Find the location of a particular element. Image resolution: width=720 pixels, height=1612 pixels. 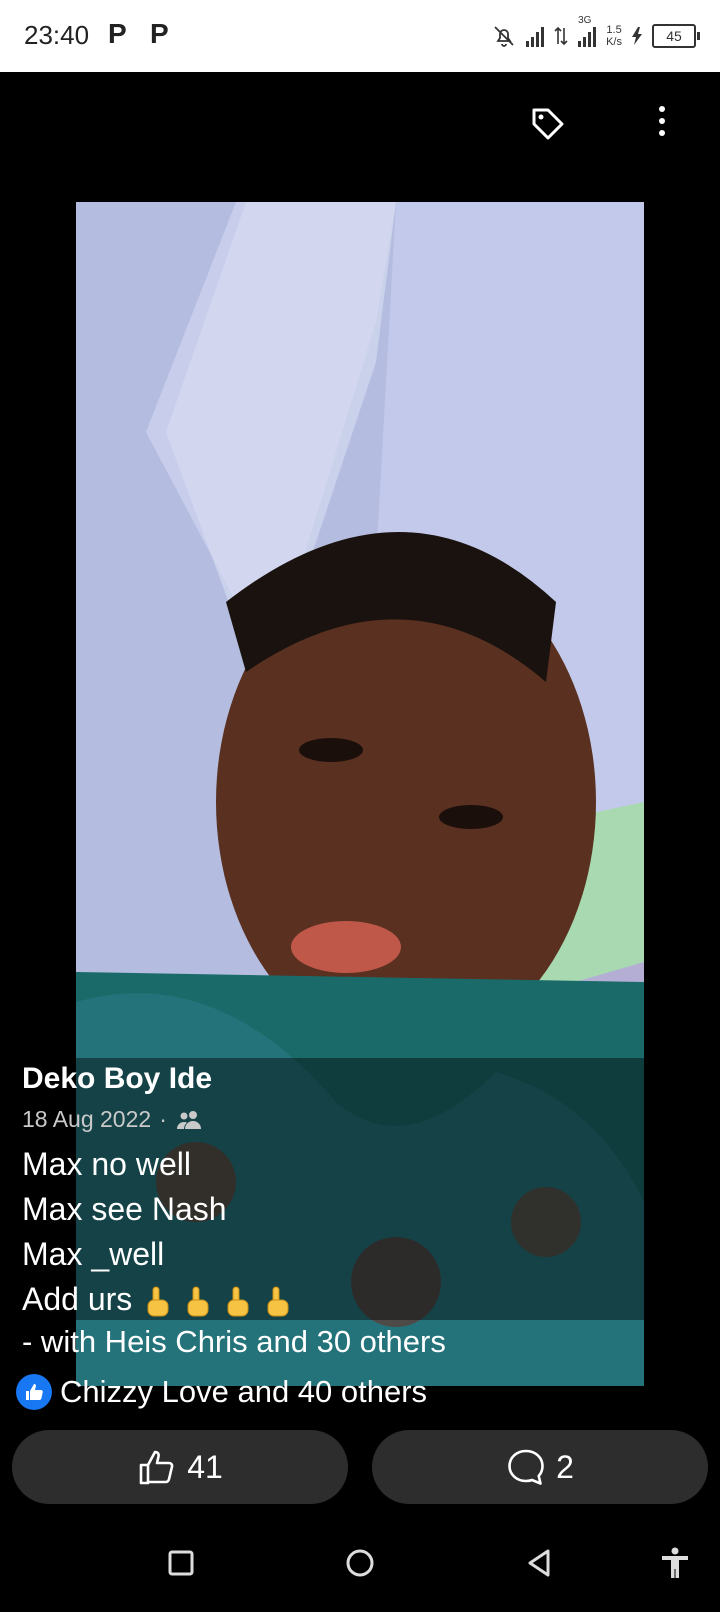

reactions-summary: Chizzy Love and 40 others is located at coordinates (221, 1392).